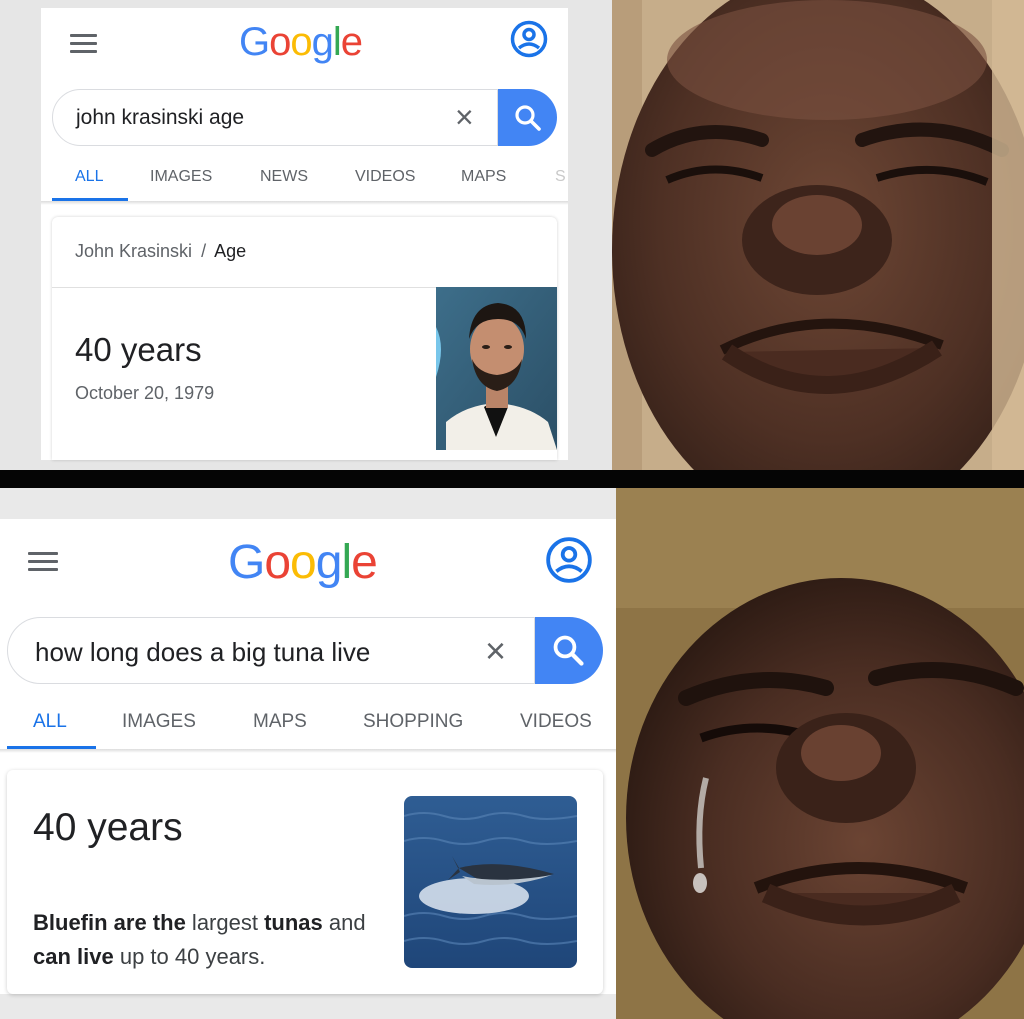 This screenshot has height=1019, width=1024. What do you see at coordinates (560, 177) in the screenshot?
I see `tab-overflow: S` at bounding box center [560, 177].